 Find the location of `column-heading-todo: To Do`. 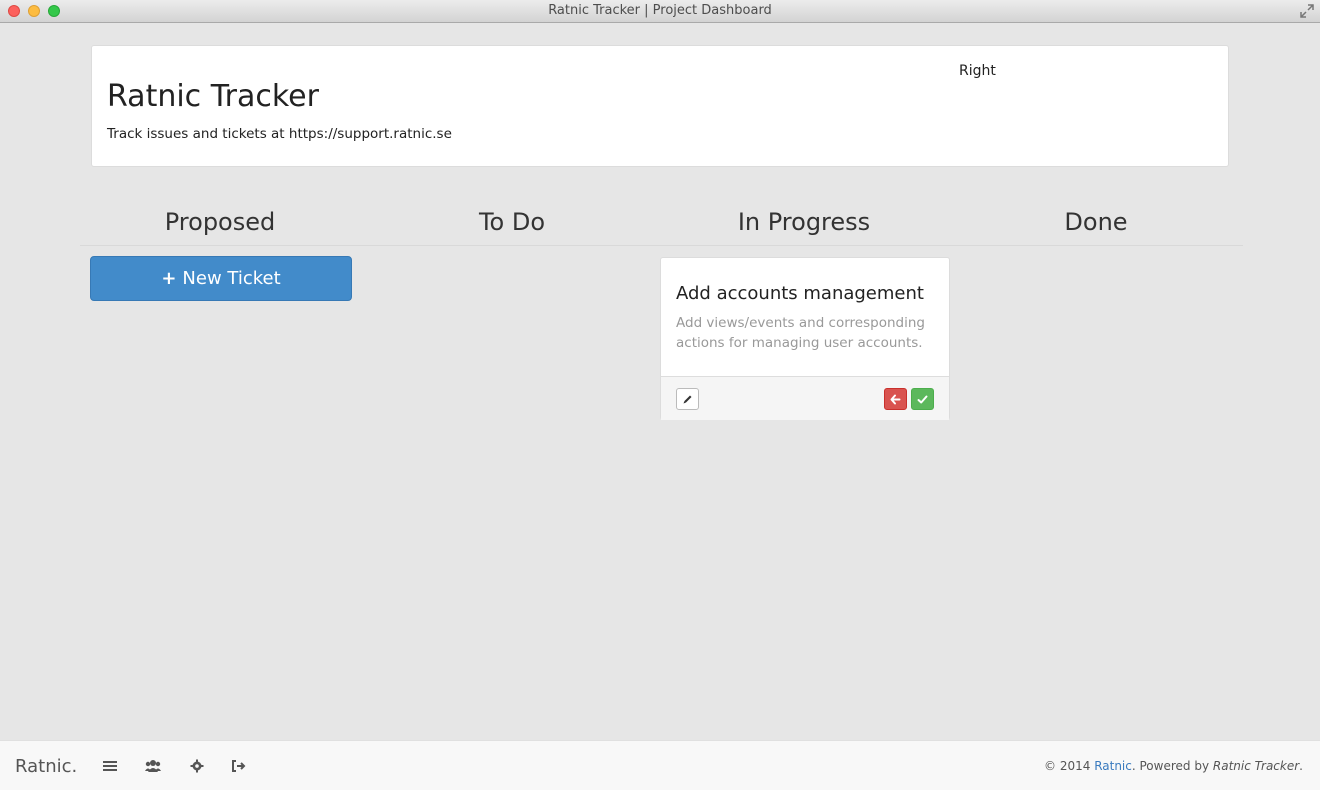

column-heading-todo: To Do is located at coordinates (512, 222).